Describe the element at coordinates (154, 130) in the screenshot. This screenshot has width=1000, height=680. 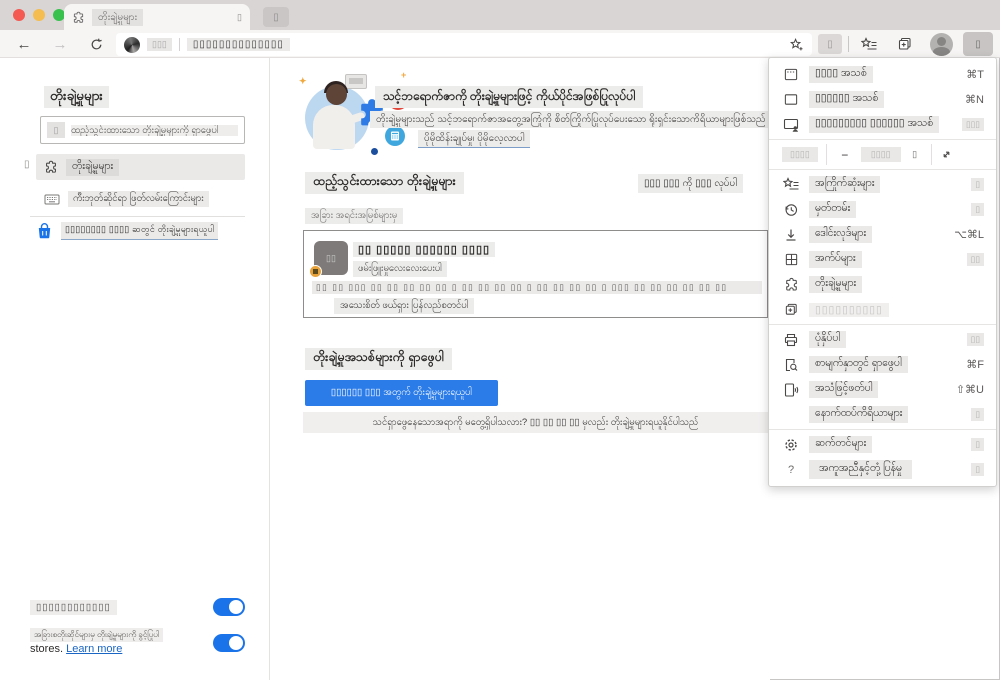
I see `search-input` at that location.